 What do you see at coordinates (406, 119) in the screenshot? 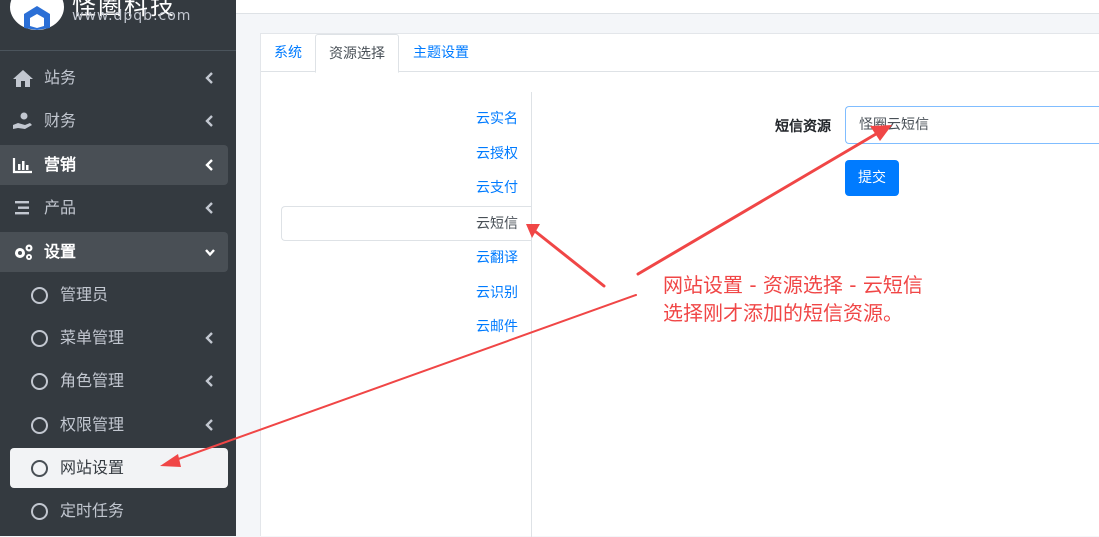
I see `resource-item-real-name: 云实名` at bounding box center [406, 119].